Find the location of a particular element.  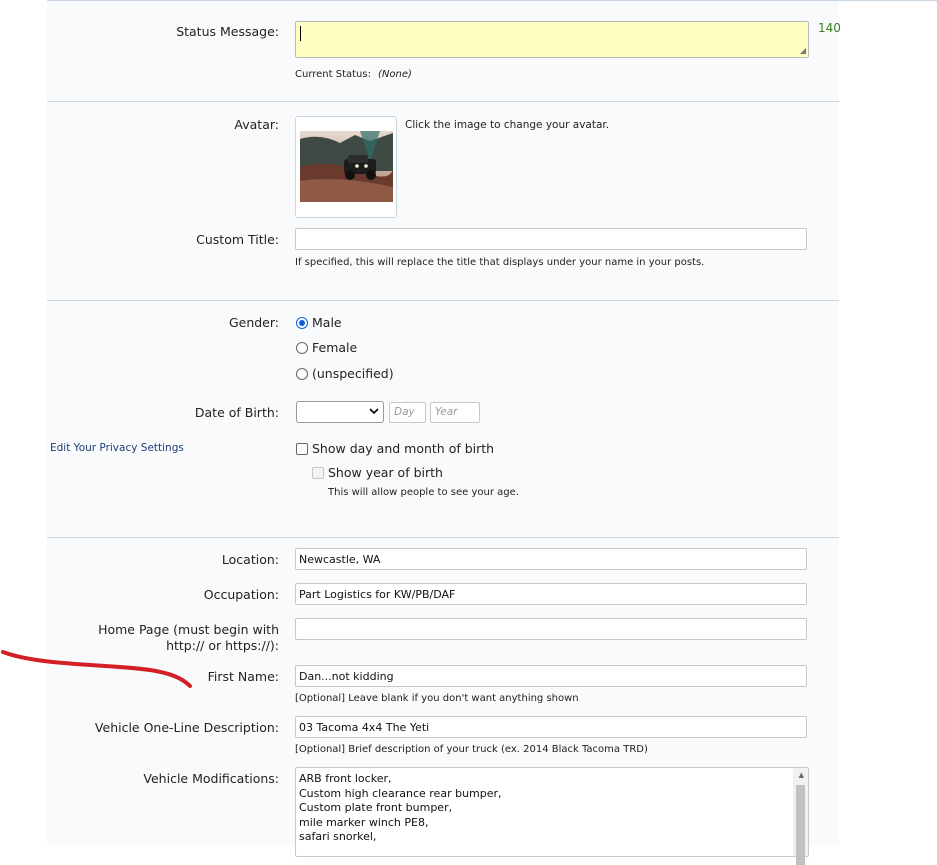

custom-title-input is located at coordinates (551, 239).